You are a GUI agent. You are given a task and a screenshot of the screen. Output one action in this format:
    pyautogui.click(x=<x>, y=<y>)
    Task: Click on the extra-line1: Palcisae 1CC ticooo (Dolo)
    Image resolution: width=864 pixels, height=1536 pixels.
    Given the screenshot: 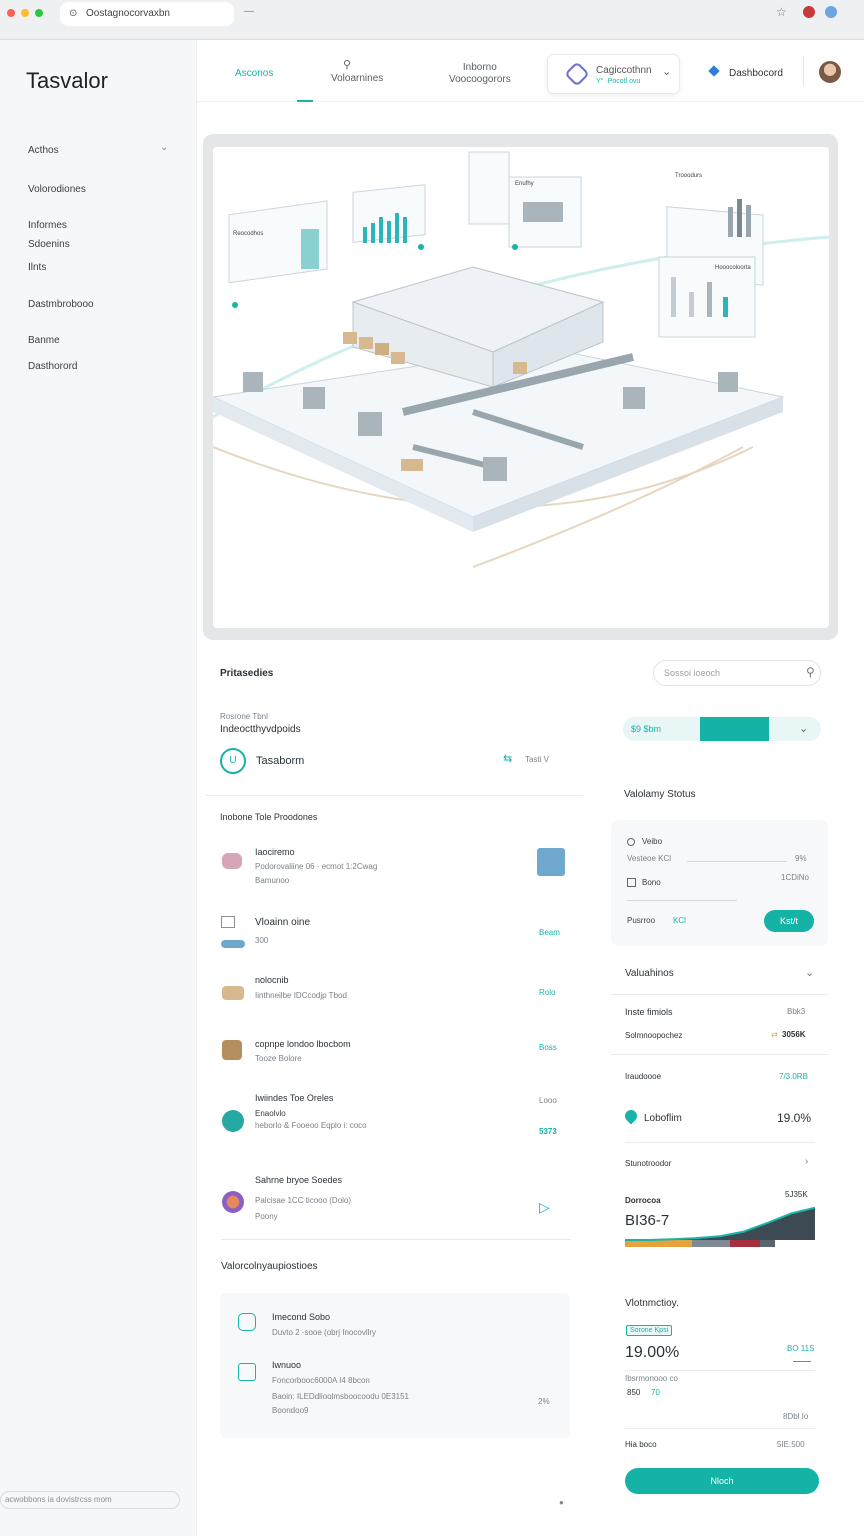 What is the action you would take?
    pyautogui.click(x=303, y=1200)
    